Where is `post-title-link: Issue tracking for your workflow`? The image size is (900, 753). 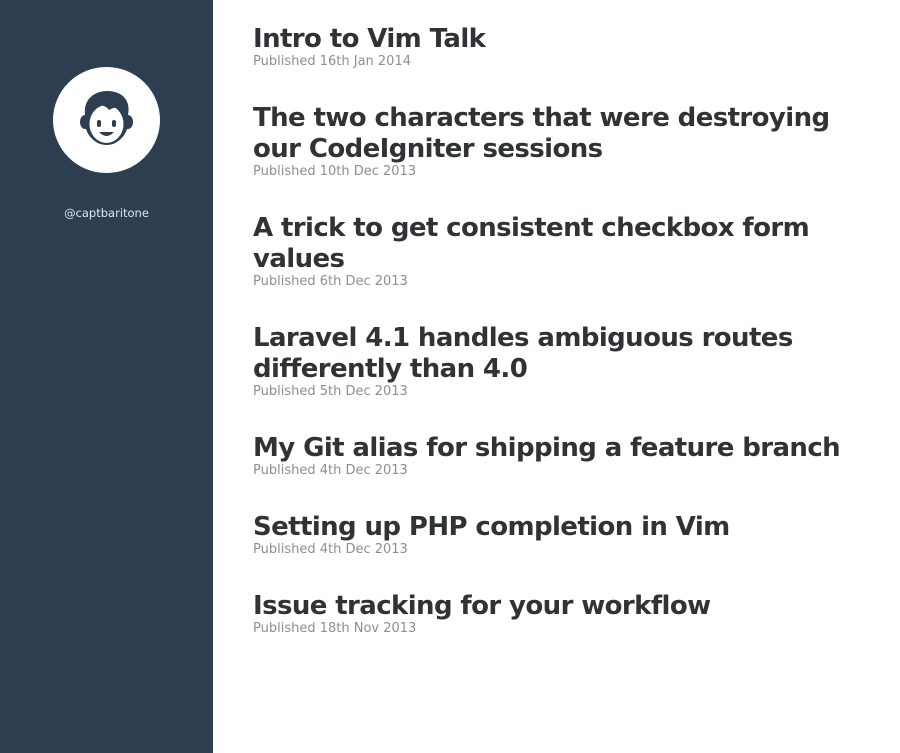
post-title-link: Issue tracking for your workflow is located at coordinates (563, 606).